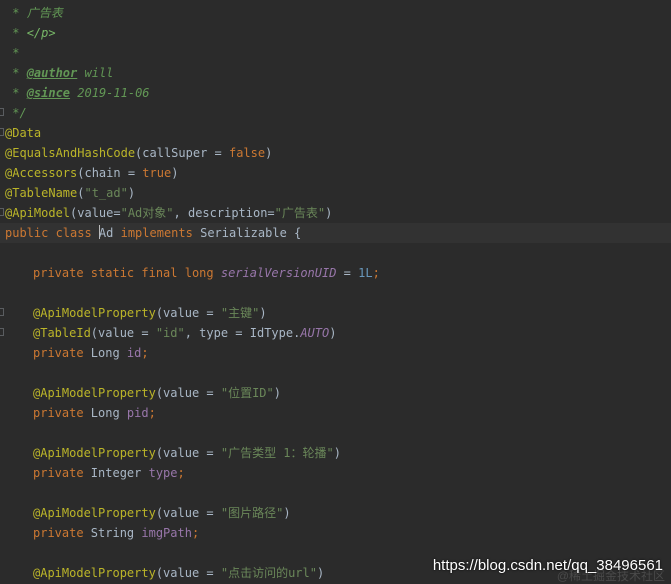 This screenshot has width=671, height=584. Describe the element at coordinates (41, 193) in the screenshot. I see `code-token: @TableName` at that location.